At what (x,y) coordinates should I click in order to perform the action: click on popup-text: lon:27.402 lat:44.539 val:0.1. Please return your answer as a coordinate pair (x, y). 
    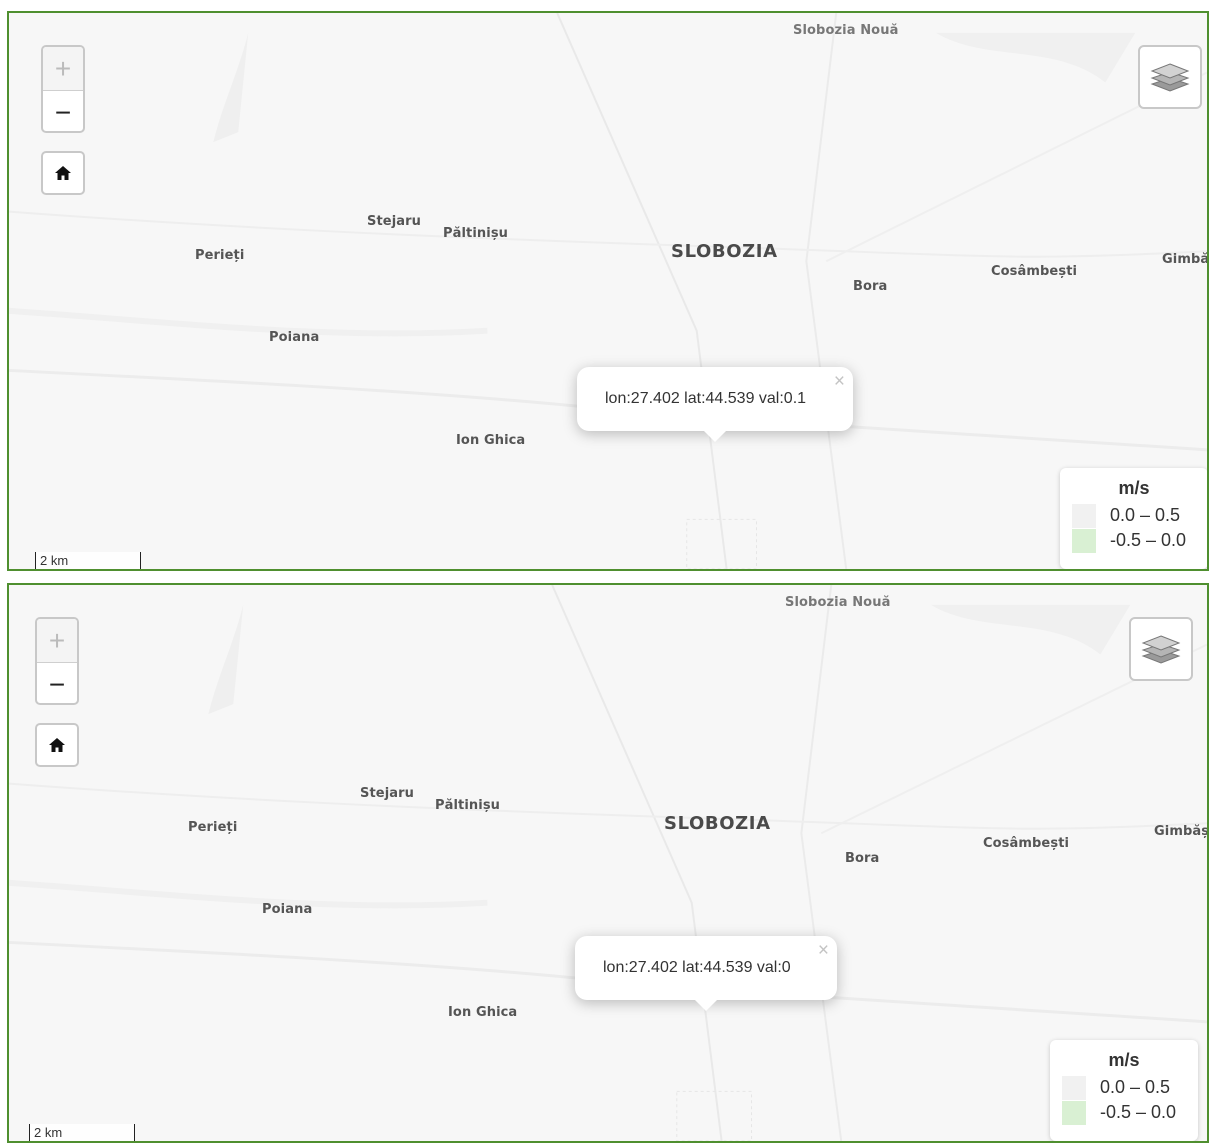
    Looking at the image, I should click on (706, 398).